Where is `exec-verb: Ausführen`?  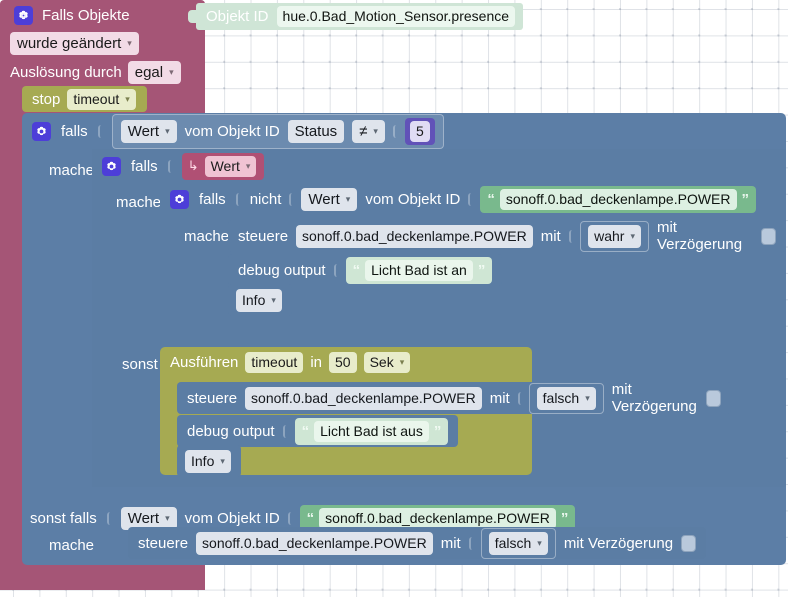 exec-verb: Ausführen is located at coordinates (204, 362).